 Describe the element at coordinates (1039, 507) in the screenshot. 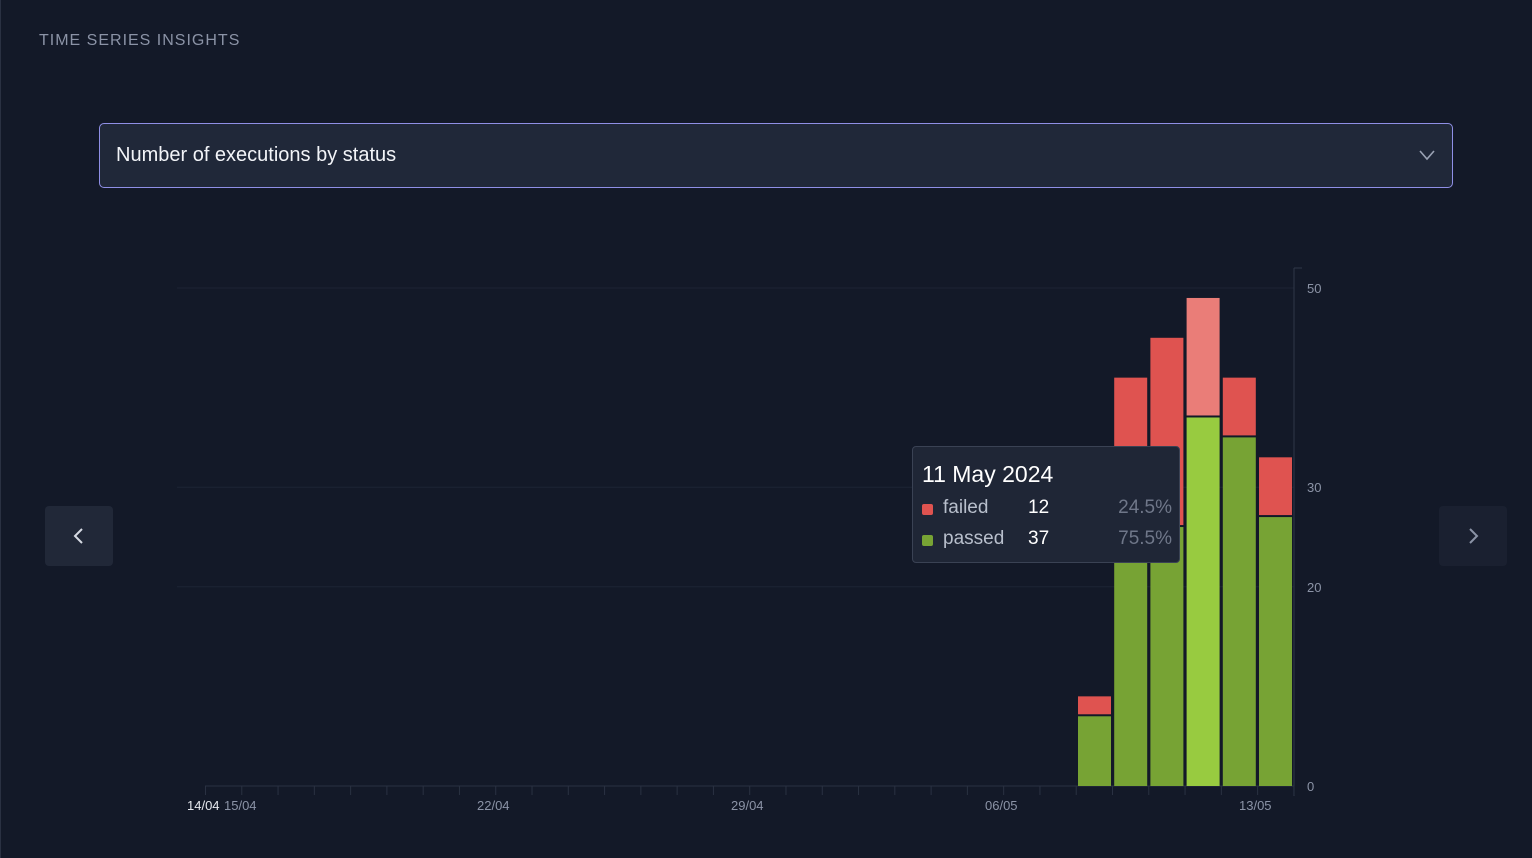

I see `tooltip-failed-value: 12` at that location.